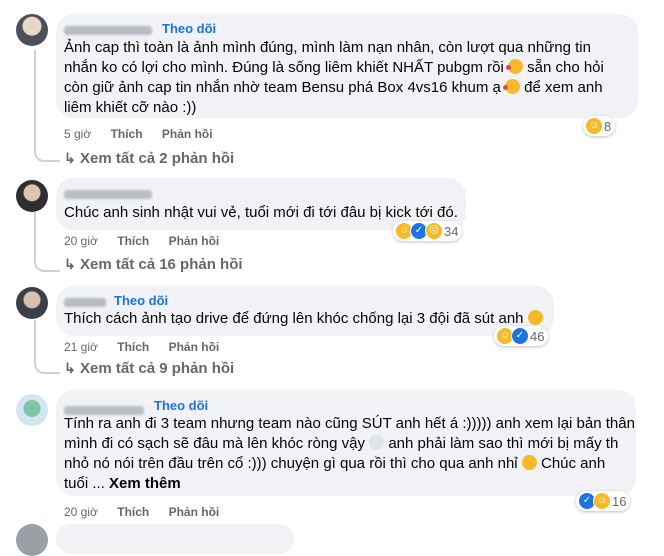 The height and width of the screenshot is (556, 664). I want to click on sad-reaction-icon: ☹, so click(434, 231).